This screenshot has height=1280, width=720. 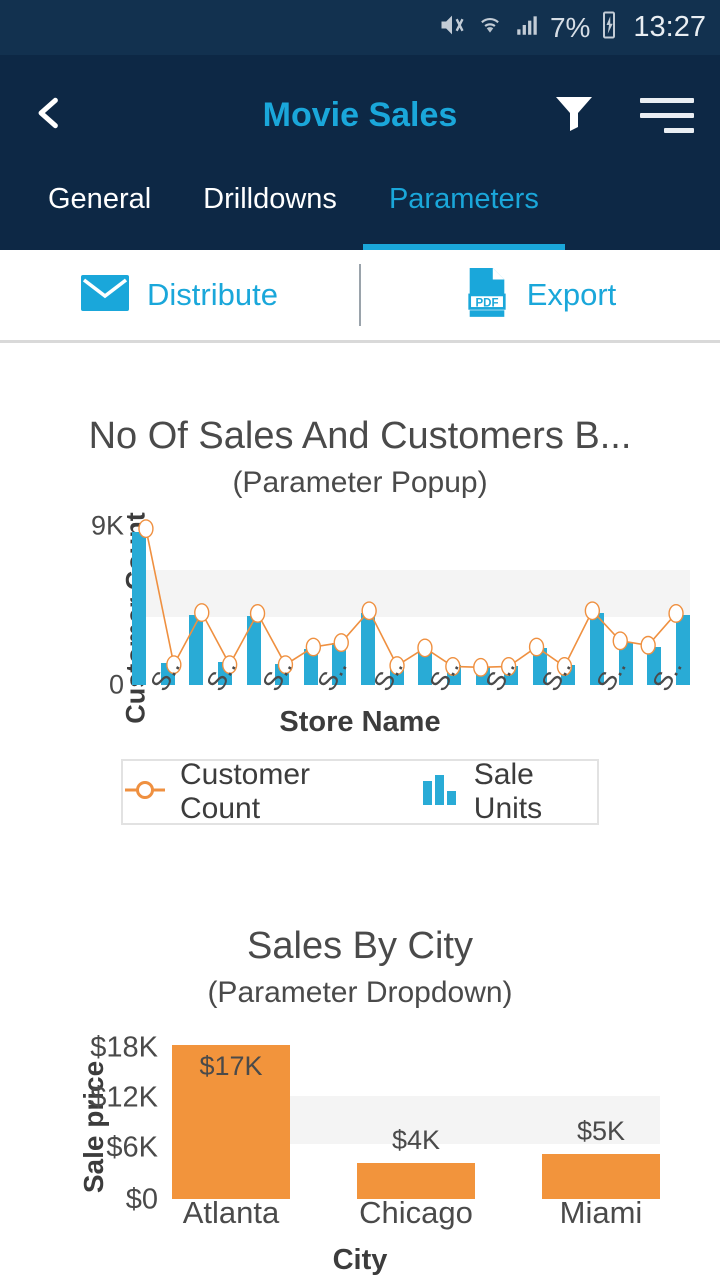 I want to click on bar-chart-icon, so click(x=441, y=792).